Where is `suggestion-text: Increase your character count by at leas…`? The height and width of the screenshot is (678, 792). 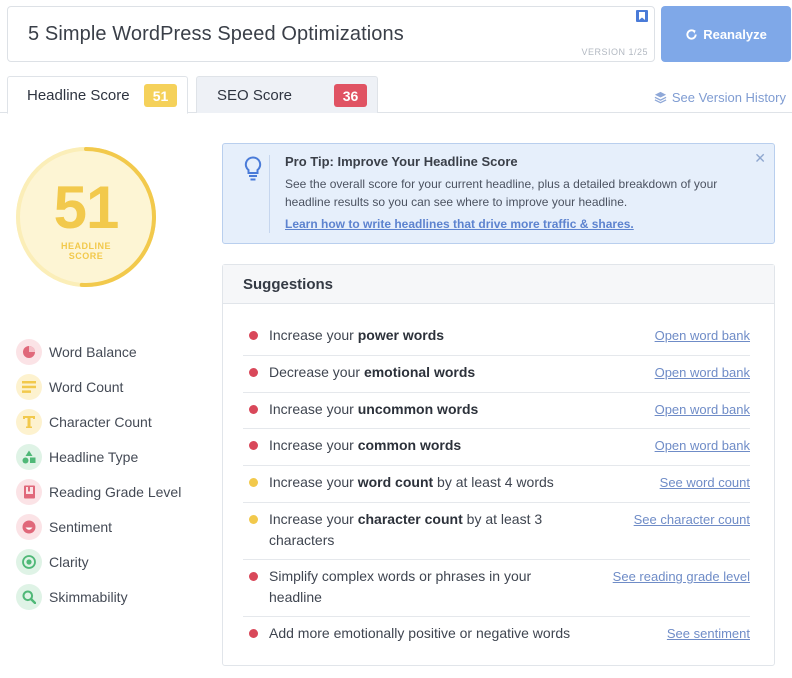 suggestion-text: Increase your character count by at leas… is located at coordinates (424, 530).